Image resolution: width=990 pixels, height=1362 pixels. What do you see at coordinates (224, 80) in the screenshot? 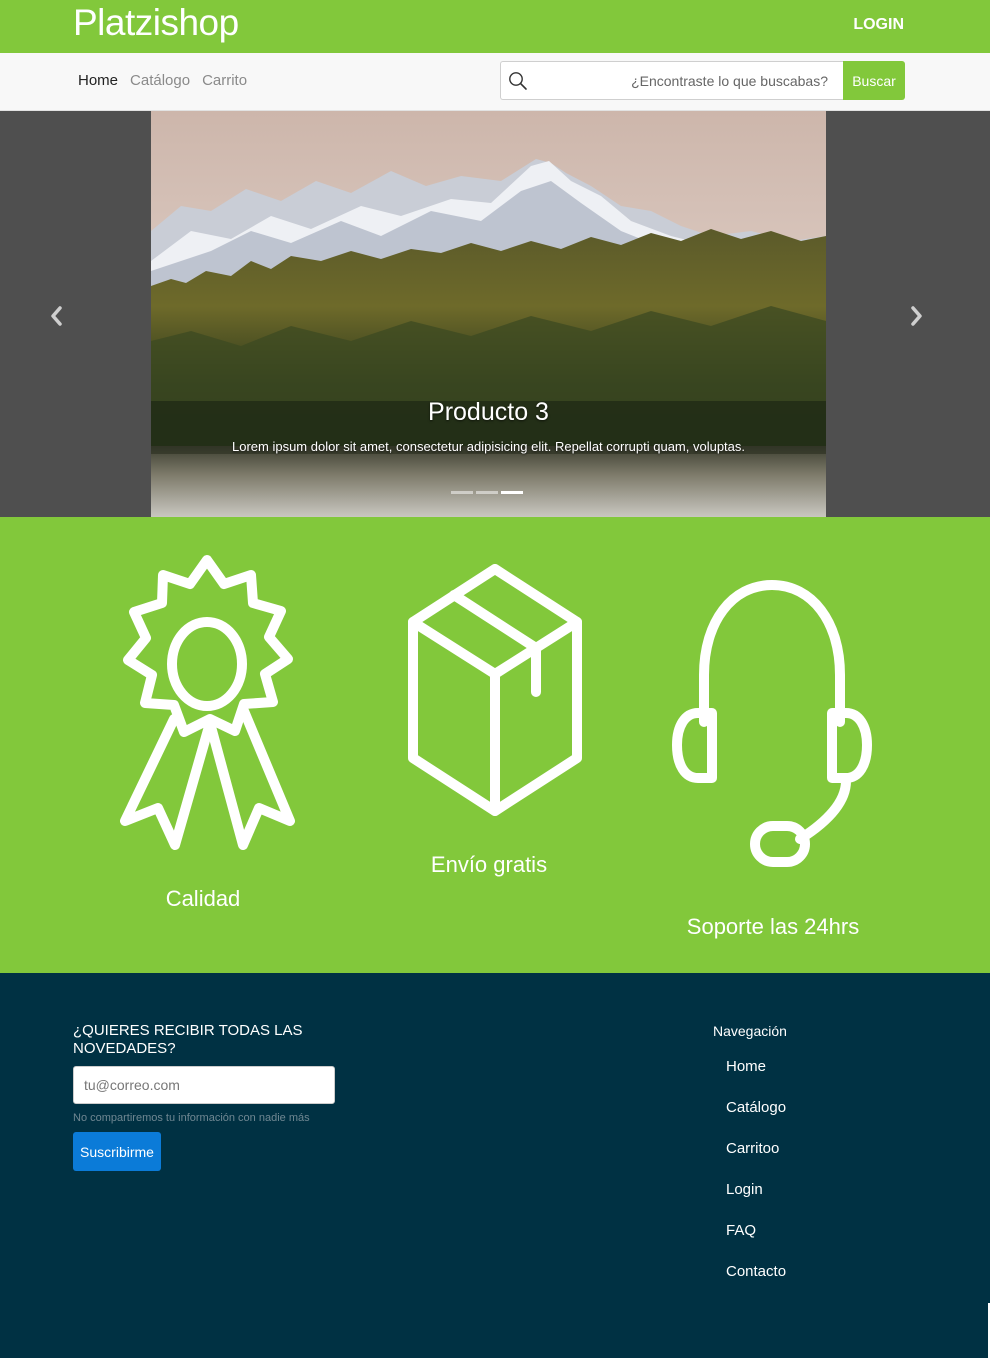
I see `nav-link-carrito: Carrito` at bounding box center [224, 80].